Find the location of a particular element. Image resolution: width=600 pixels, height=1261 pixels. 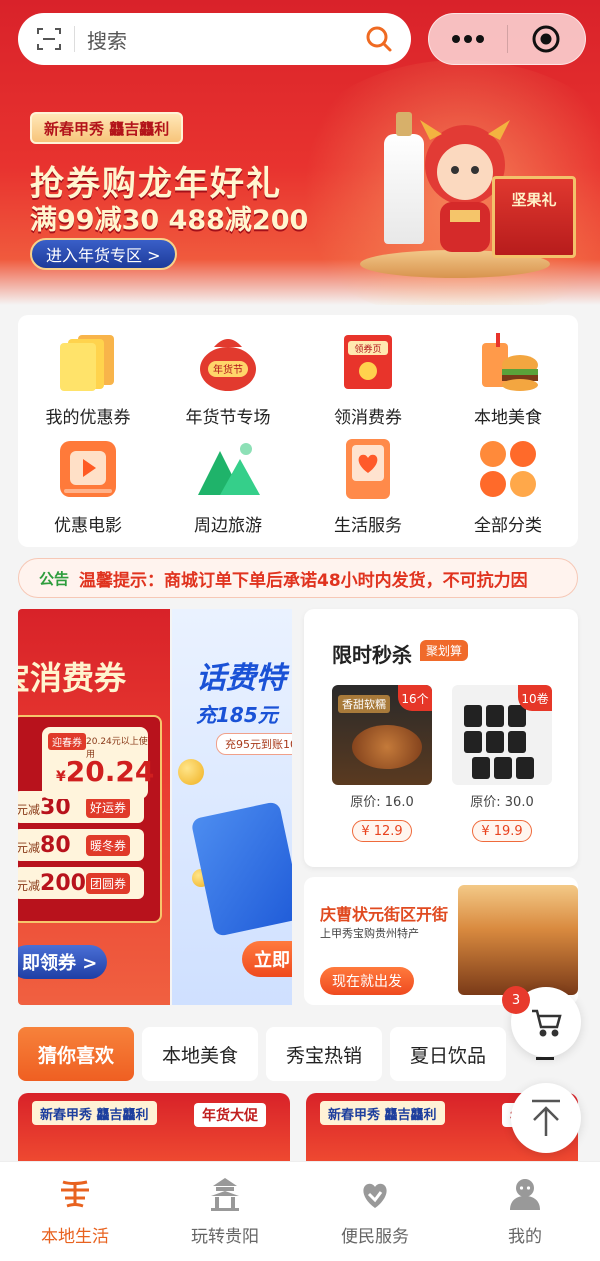

go-now-button: 现在就出发 is located at coordinates (367, 981).